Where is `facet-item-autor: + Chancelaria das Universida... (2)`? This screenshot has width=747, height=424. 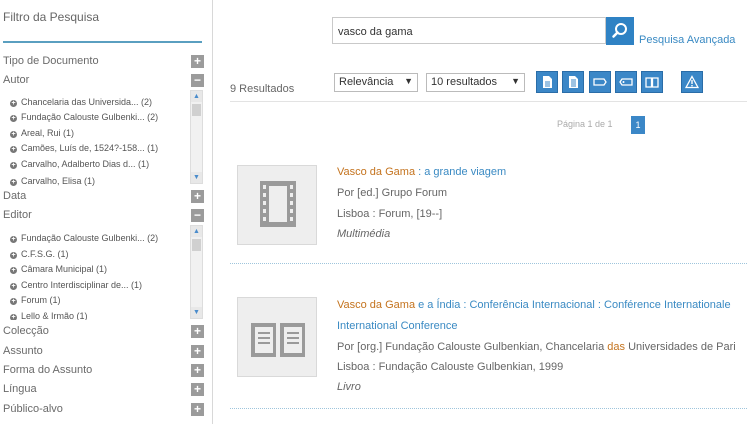
facet-item-autor: + Chancelaria das Universida... (2) is located at coordinates (81, 102).